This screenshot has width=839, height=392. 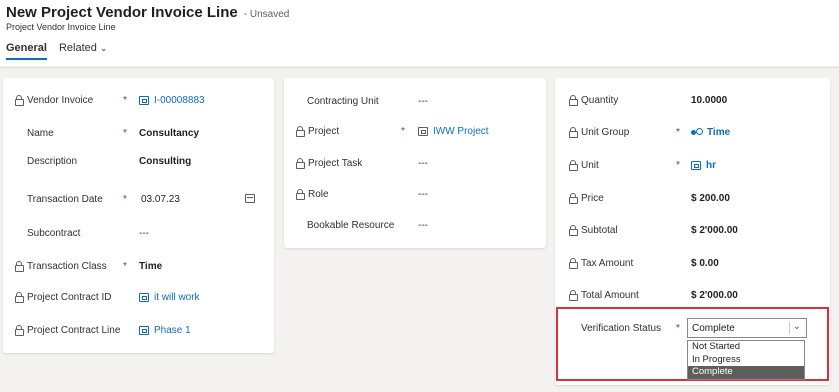 What do you see at coordinates (138, 266) in the screenshot?
I see `field-transaction-class: Transaction Class * Time` at bounding box center [138, 266].